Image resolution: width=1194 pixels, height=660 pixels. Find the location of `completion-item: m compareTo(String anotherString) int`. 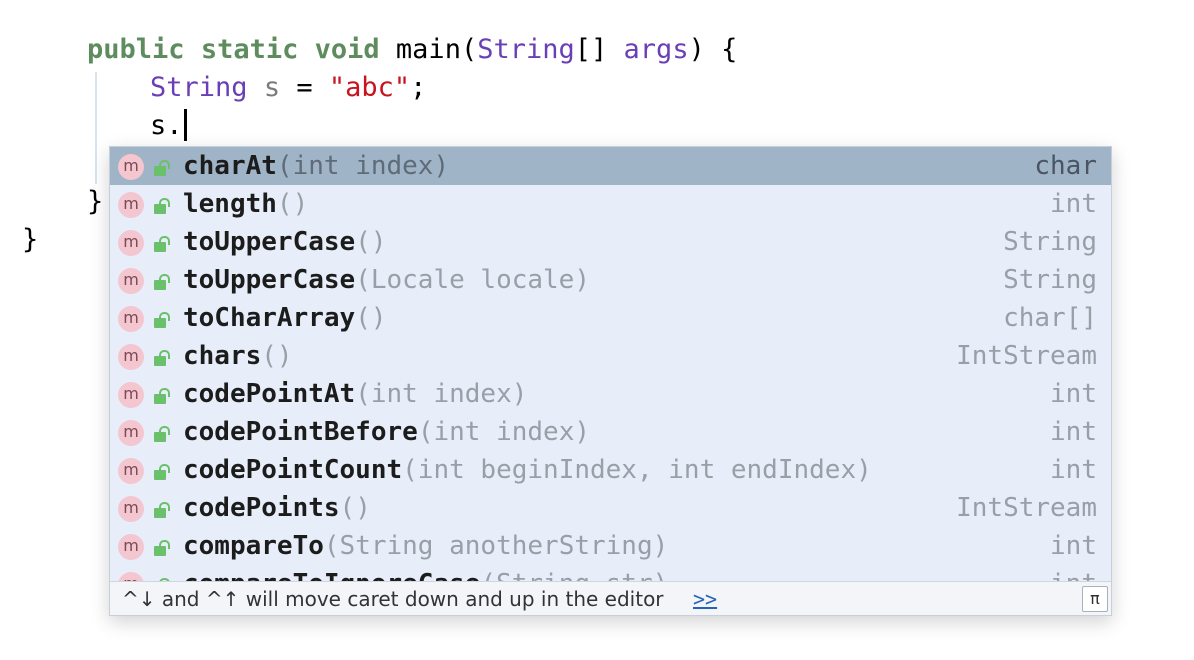

completion-item: m compareTo(String anotherString) int is located at coordinates (610, 546).